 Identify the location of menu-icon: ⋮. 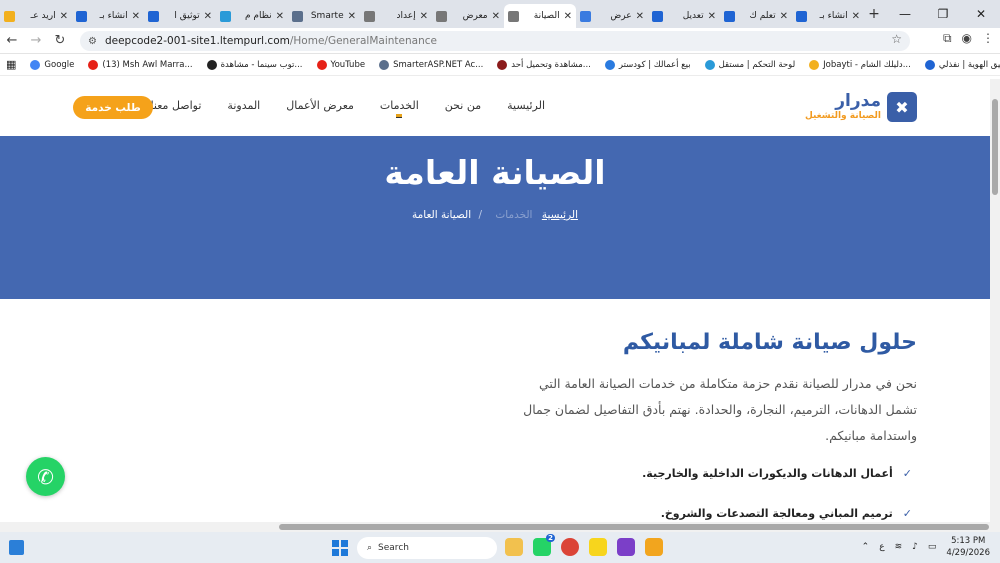
(988, 38).